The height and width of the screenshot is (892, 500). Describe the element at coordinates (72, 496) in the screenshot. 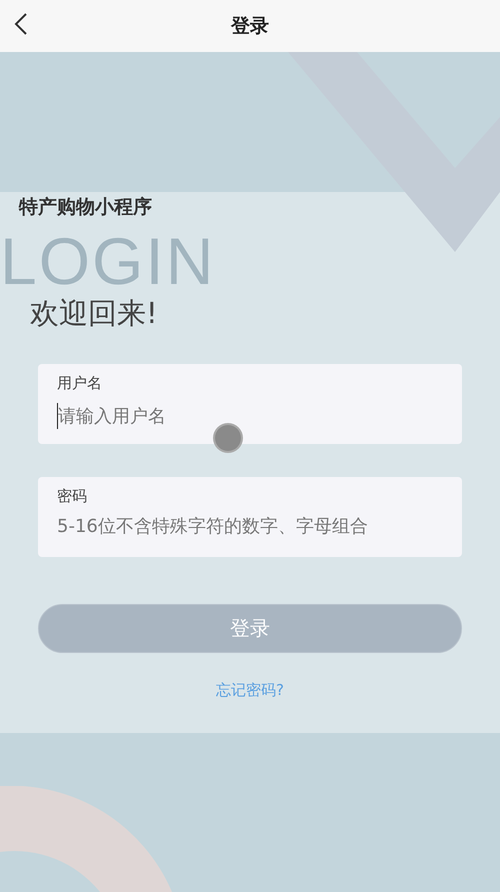

I see `field-label: 密码` at that location.